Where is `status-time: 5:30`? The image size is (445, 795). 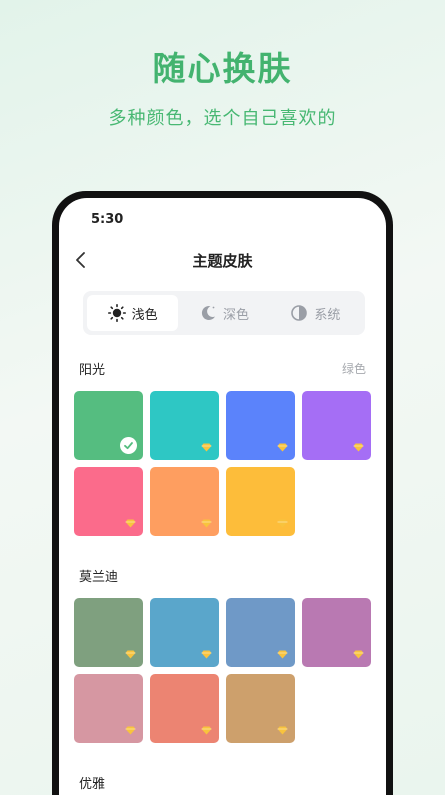 status-time: 5:30 is located at coordinates (107, 219).